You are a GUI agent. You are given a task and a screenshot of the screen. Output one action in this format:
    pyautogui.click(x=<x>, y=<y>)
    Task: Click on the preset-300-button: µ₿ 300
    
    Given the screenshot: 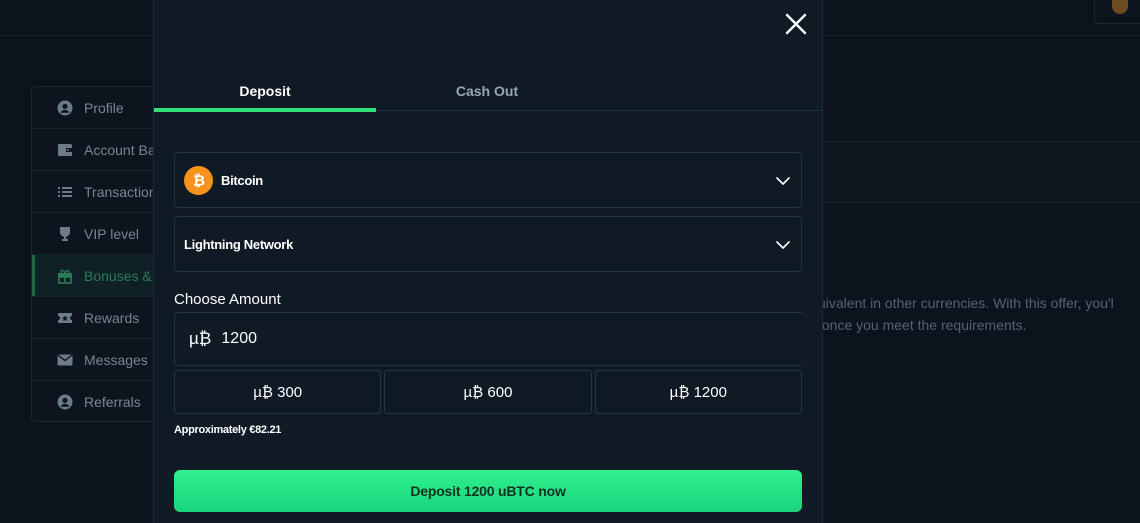 What is the action you would take?
    pyautogui.click(x=278, y=392)
    